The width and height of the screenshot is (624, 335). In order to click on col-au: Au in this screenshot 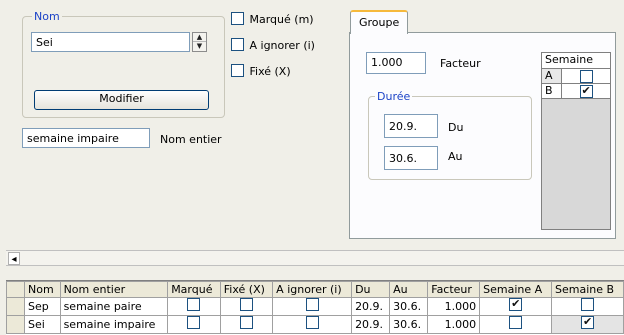, I will do `click(409, 289)`.